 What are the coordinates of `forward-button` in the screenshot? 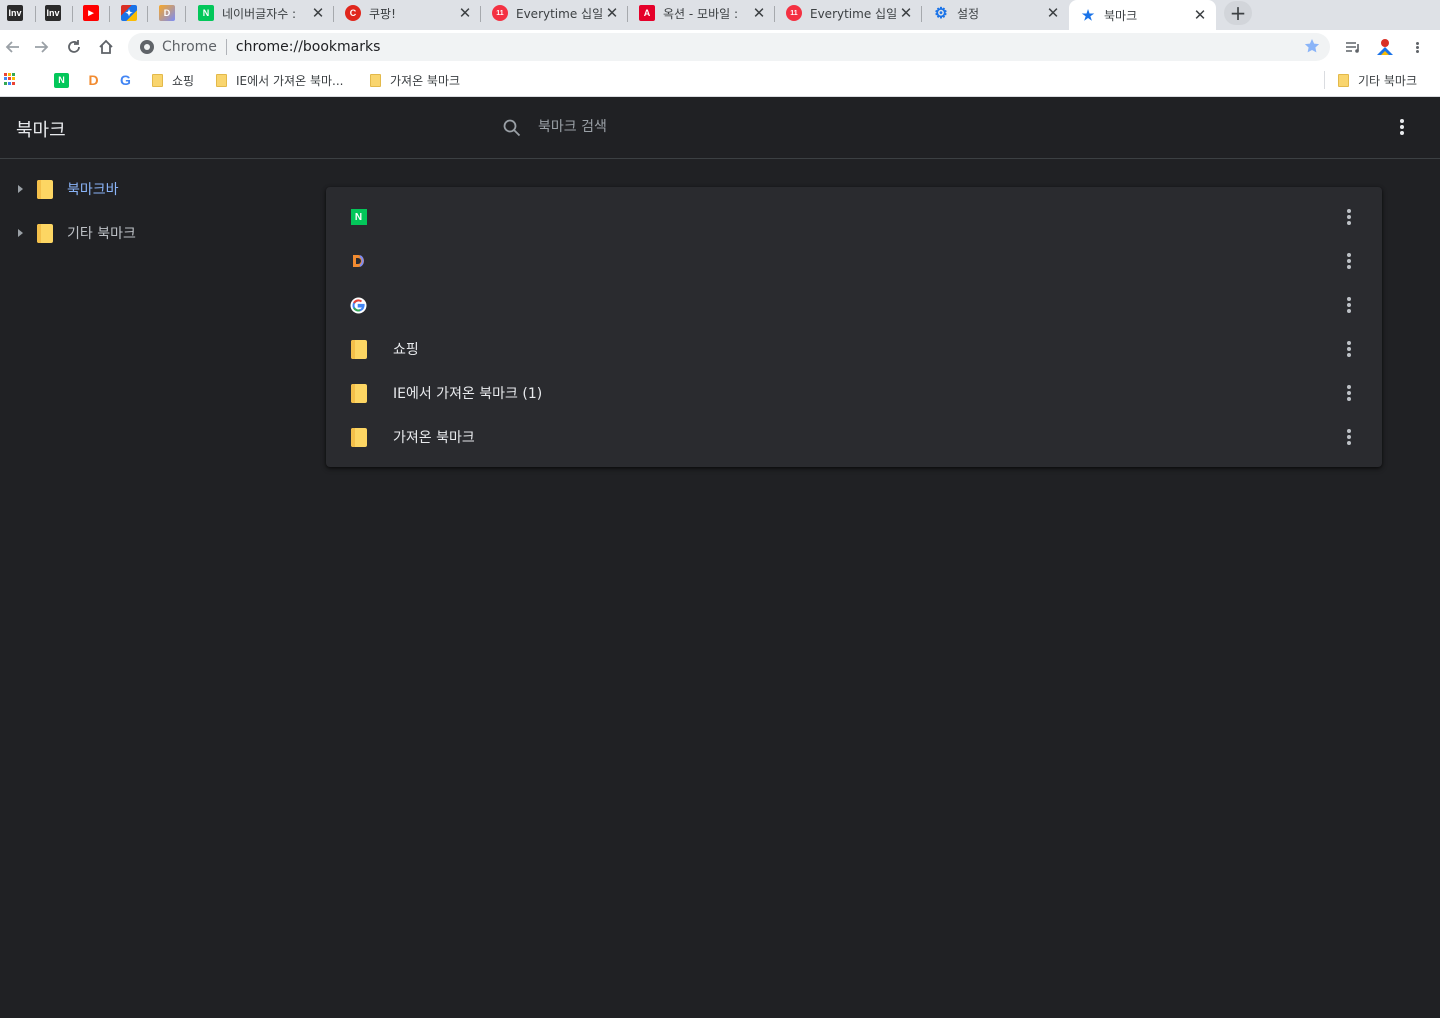 It's located at (42, 47).